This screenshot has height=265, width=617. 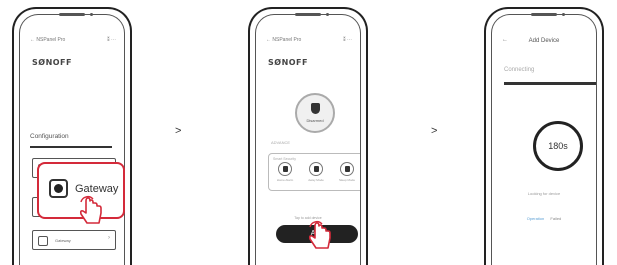 I want to click on mode-sleep: Sleep Mode, so click(x=347, y=172).